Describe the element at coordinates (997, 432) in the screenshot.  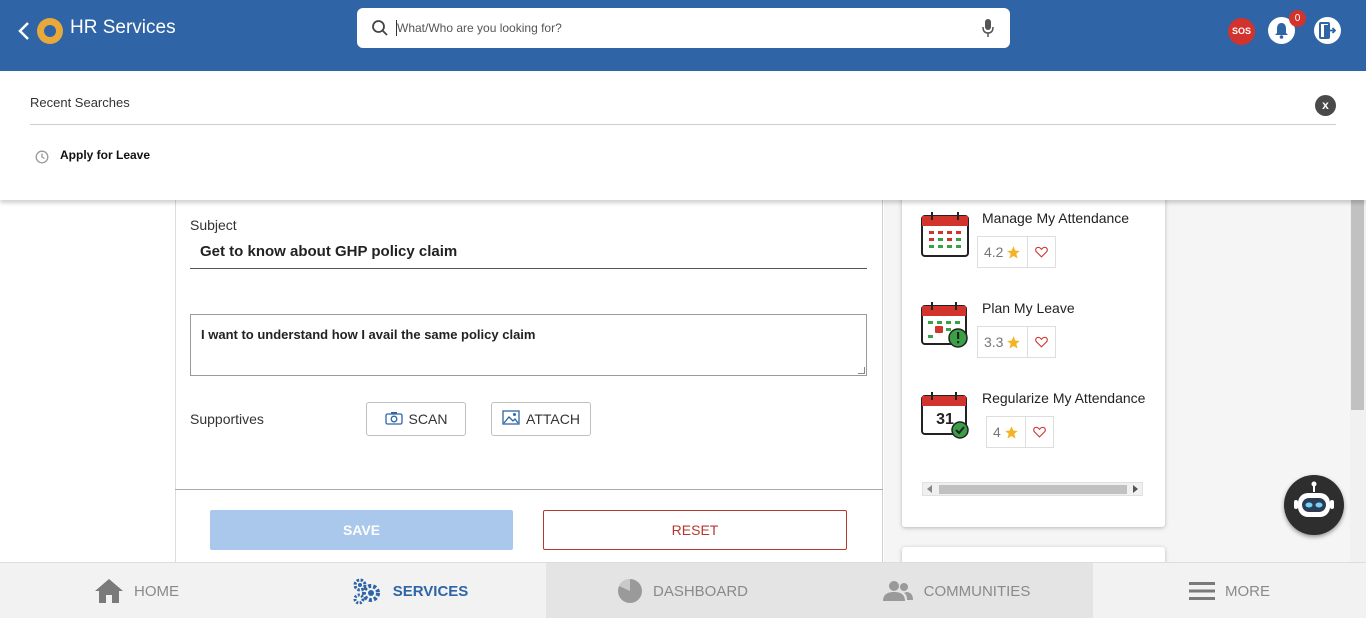
I see `rating-number: 4` at that location.